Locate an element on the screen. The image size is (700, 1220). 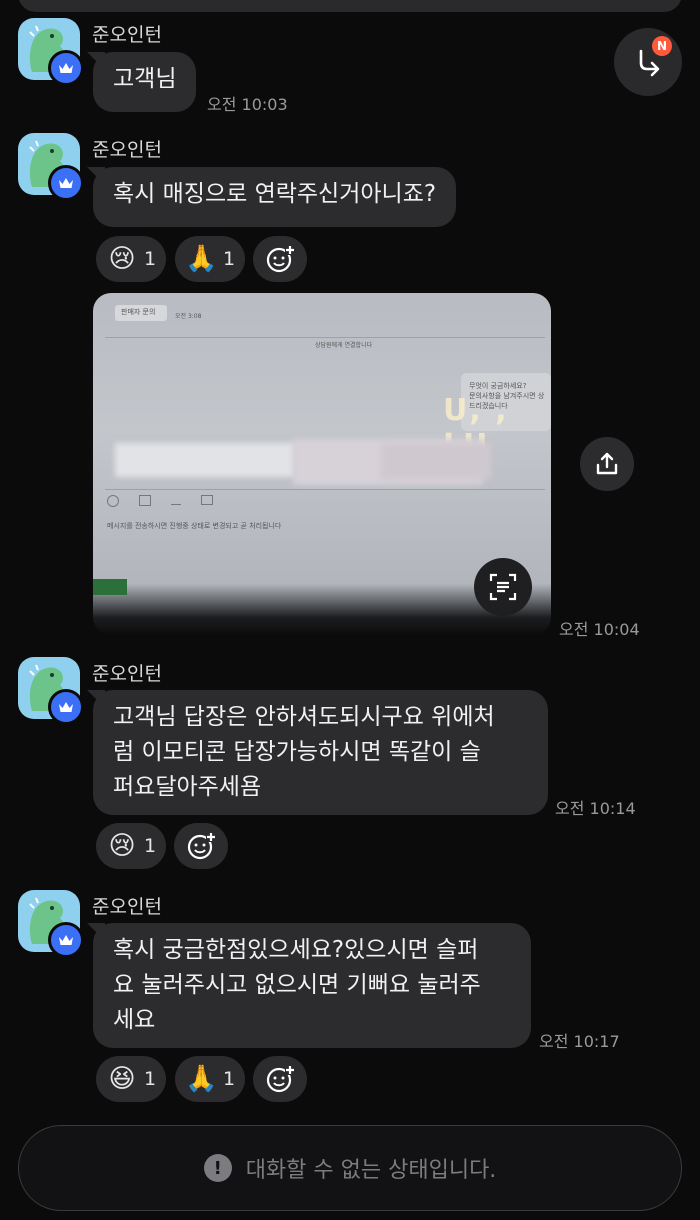
emoji-icon is located at coordinates (113, 501).